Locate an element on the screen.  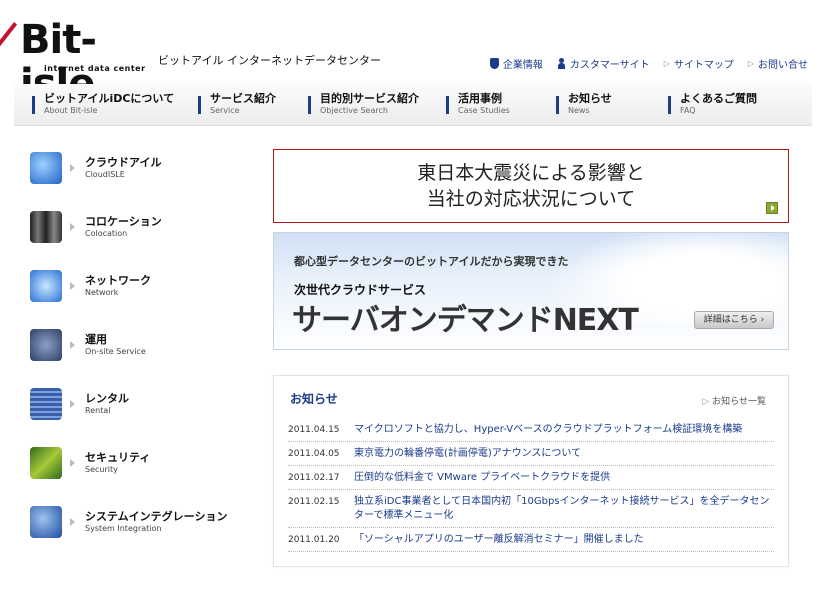
nav-item-about: ビットアイルiDCについて About Bit-isle is located at coordinates (97, 105).